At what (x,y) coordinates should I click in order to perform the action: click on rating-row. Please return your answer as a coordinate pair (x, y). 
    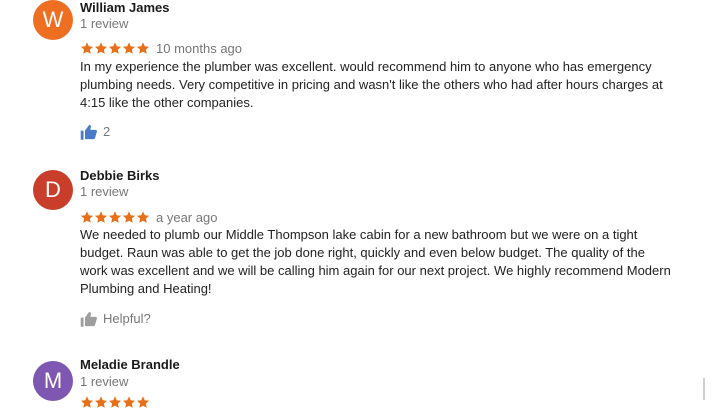
    Looking at the image, I should click on (115, 401).